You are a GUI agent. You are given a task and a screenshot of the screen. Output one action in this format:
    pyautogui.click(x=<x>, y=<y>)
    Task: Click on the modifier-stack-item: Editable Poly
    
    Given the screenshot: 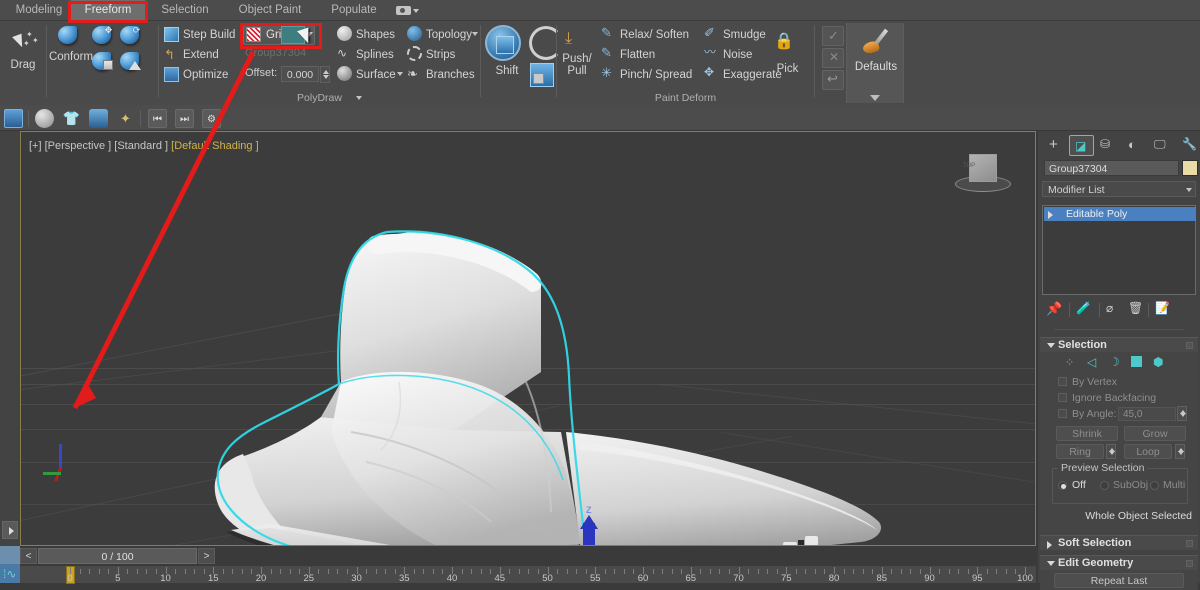 What is the action you would take?
    pyautogui.click(x=1120, y=214)
    